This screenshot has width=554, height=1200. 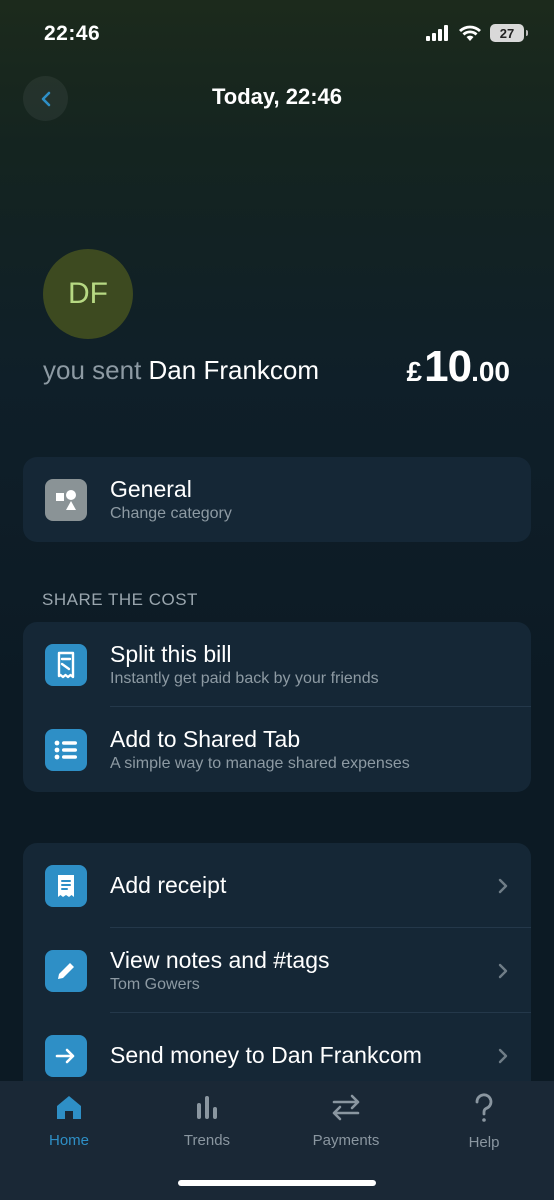 What do you see at coordinates (490, 371) in the screenshot?
I see `amount-minor: .00` at bounding box center [490, 371].